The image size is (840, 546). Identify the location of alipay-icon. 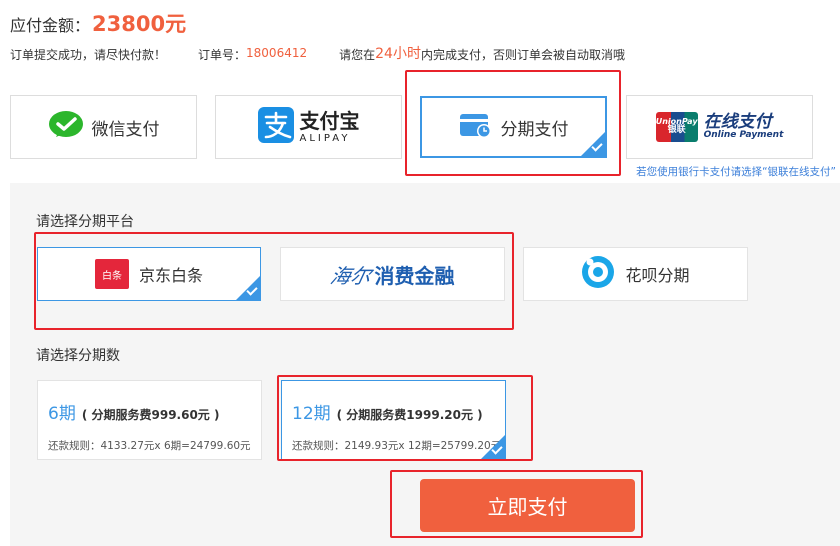
(275, 127).